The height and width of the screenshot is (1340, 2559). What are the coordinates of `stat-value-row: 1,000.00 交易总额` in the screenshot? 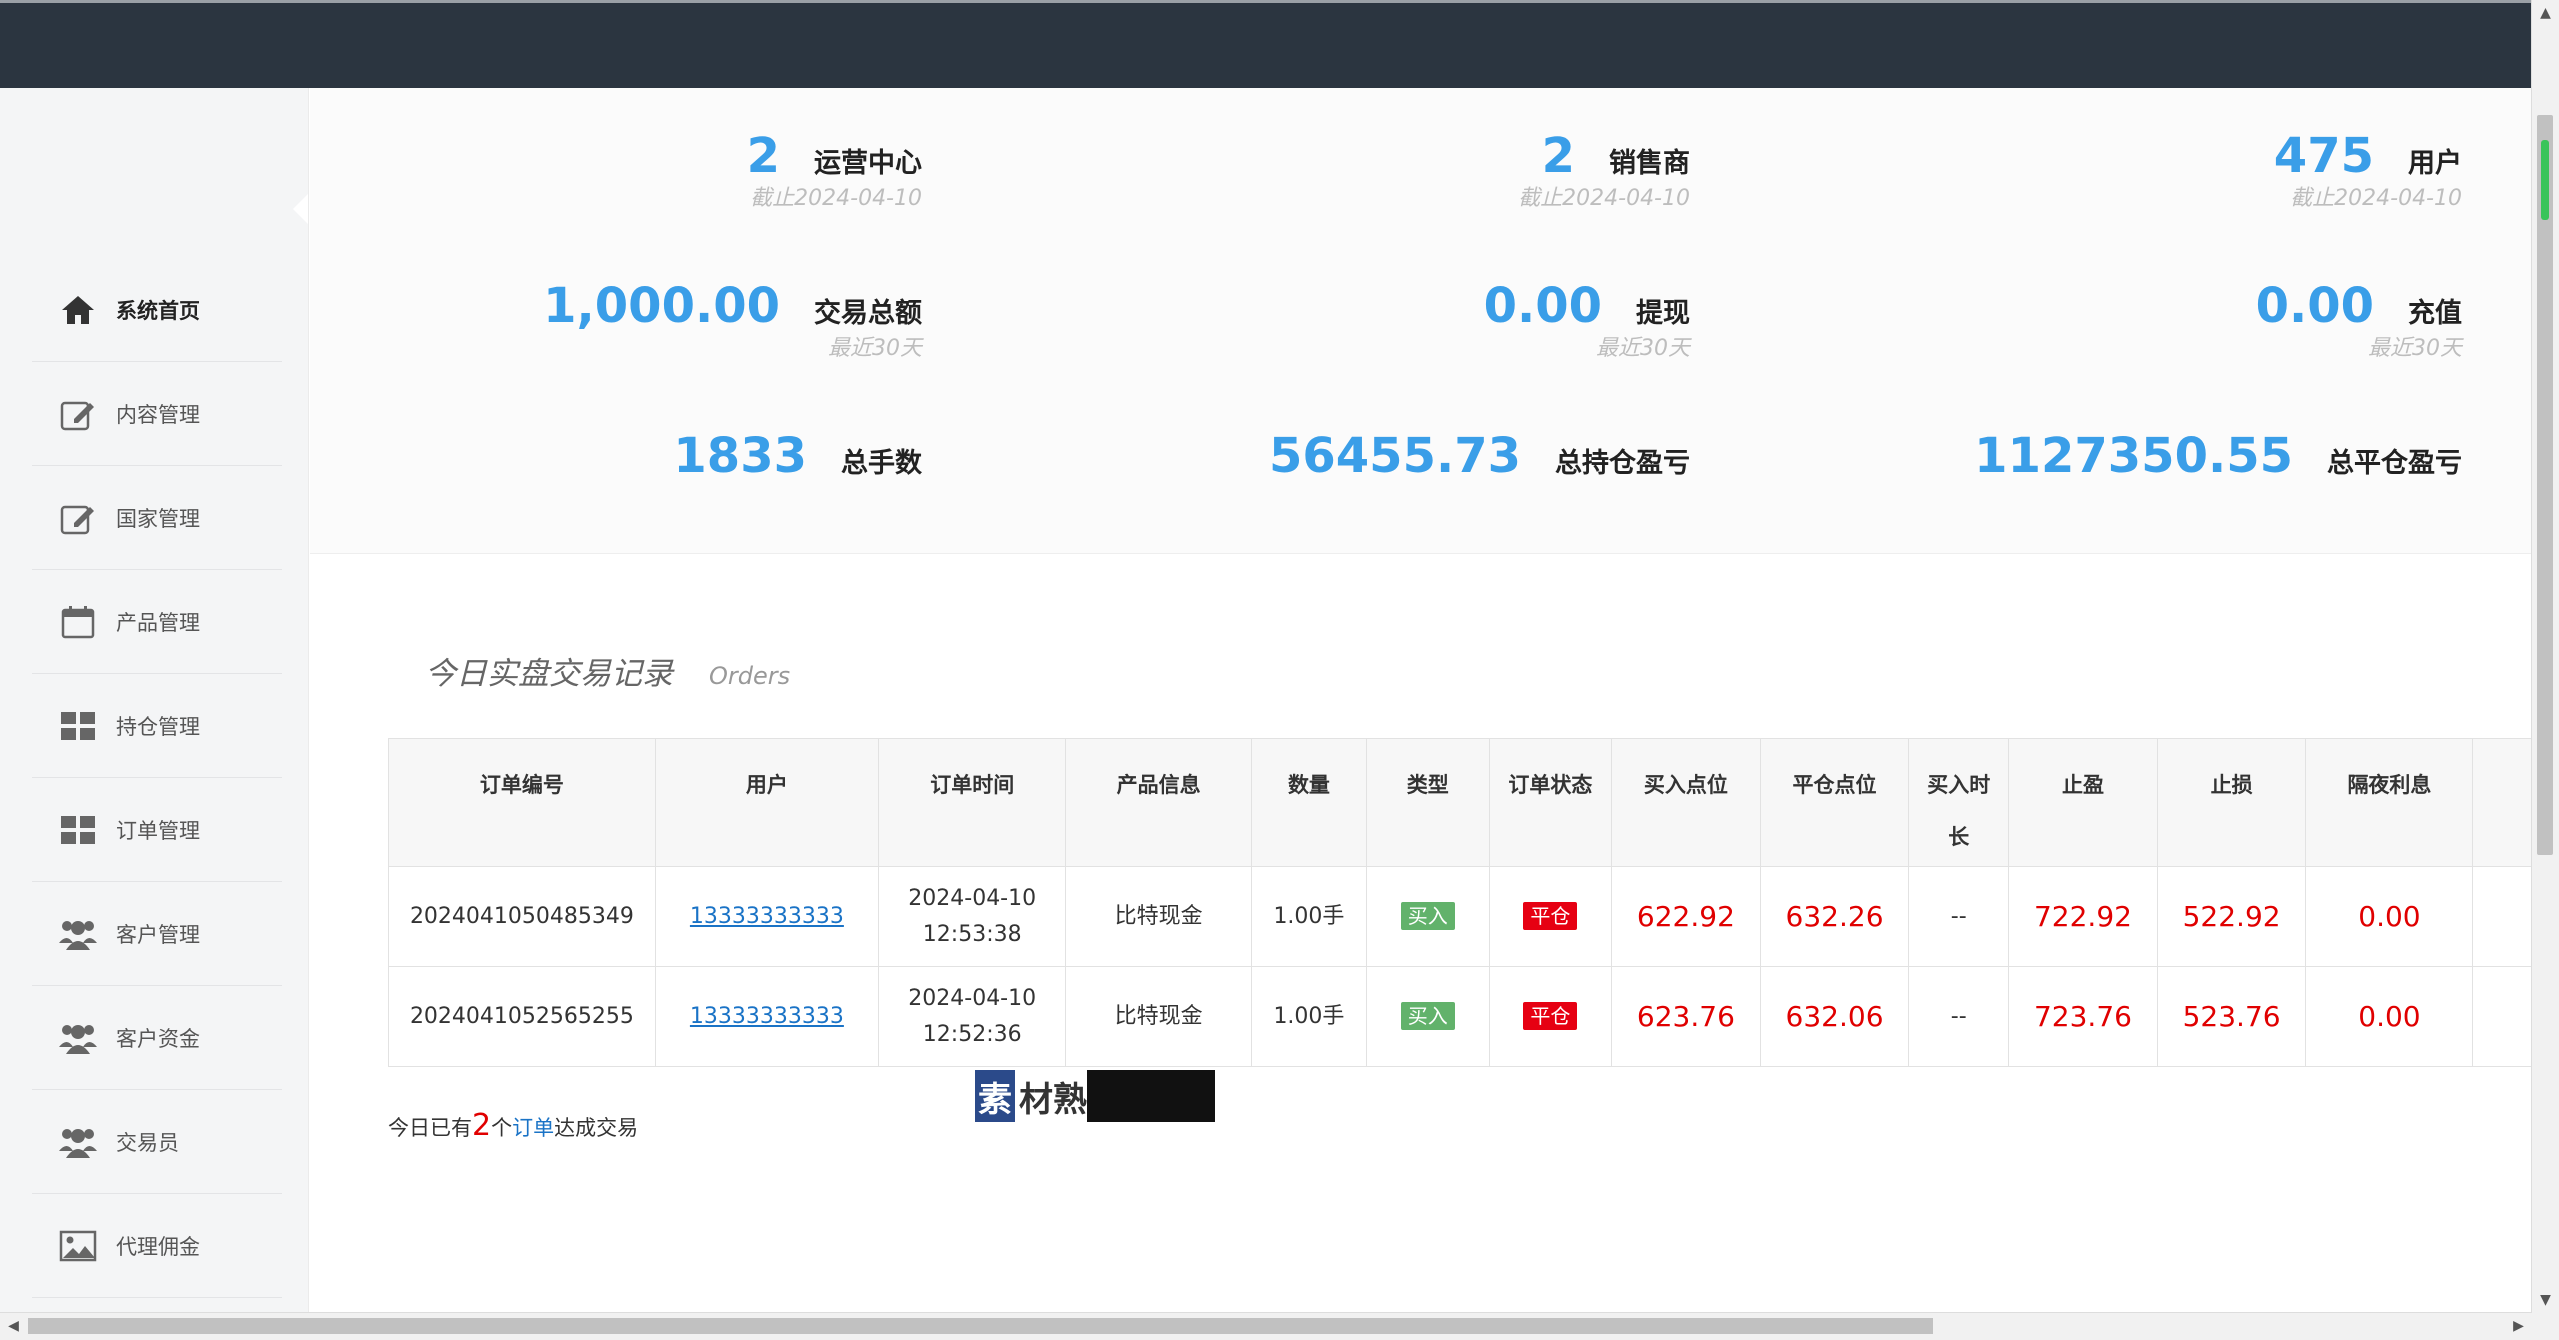 It's located at (732, 306).